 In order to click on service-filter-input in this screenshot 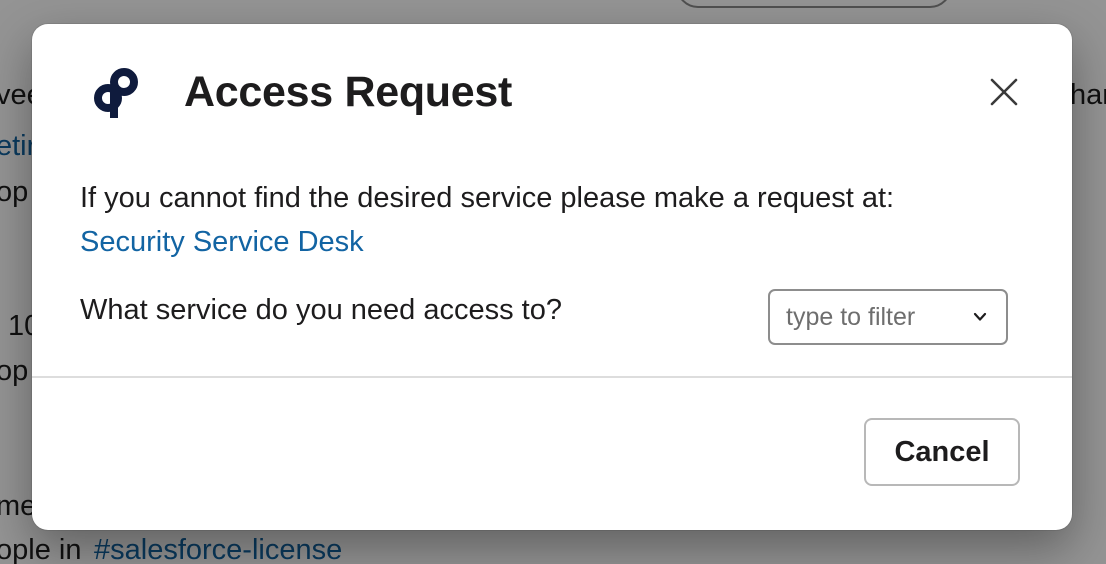, I will do `click(875, 317)`.